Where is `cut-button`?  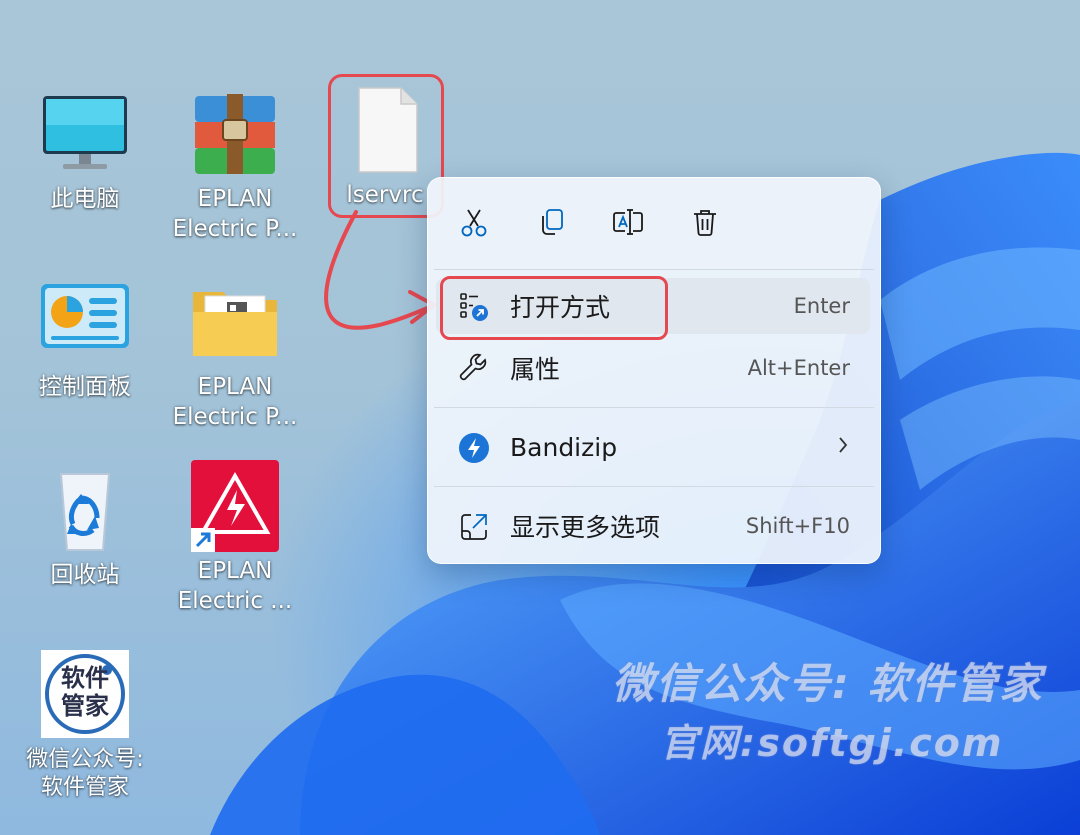
cut-button is located at coordinates (474, 224).